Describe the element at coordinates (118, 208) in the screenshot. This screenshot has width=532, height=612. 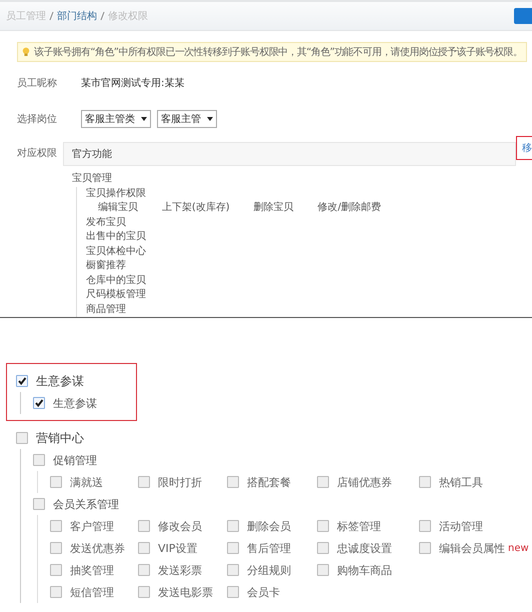
I see `tree-item: 编辑宝贝` at that location.